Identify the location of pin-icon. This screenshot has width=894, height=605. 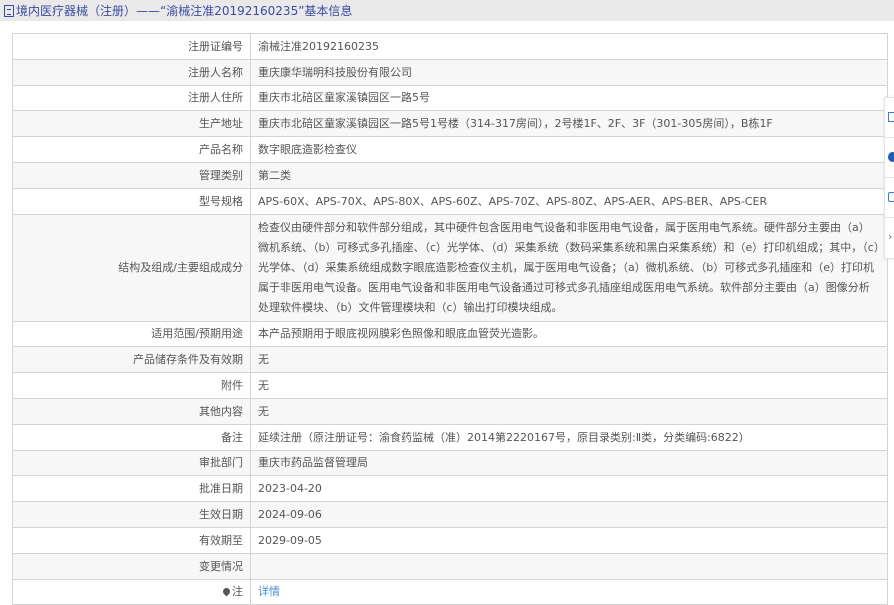
(226, 591).